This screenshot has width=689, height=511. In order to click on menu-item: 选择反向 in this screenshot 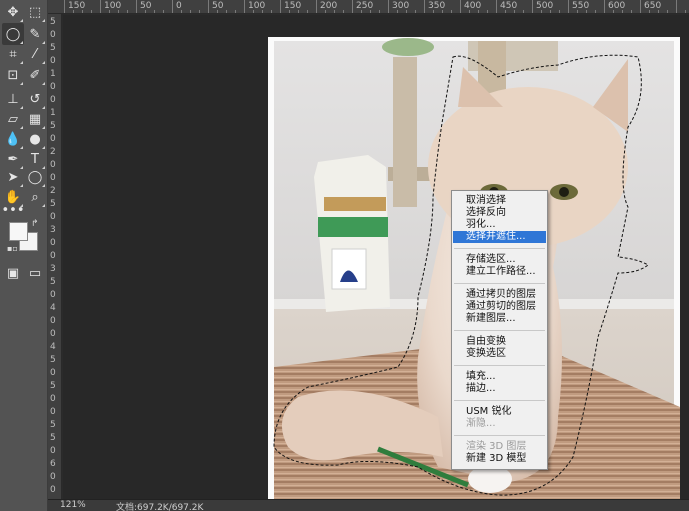, I will do `click(499, 213)`.